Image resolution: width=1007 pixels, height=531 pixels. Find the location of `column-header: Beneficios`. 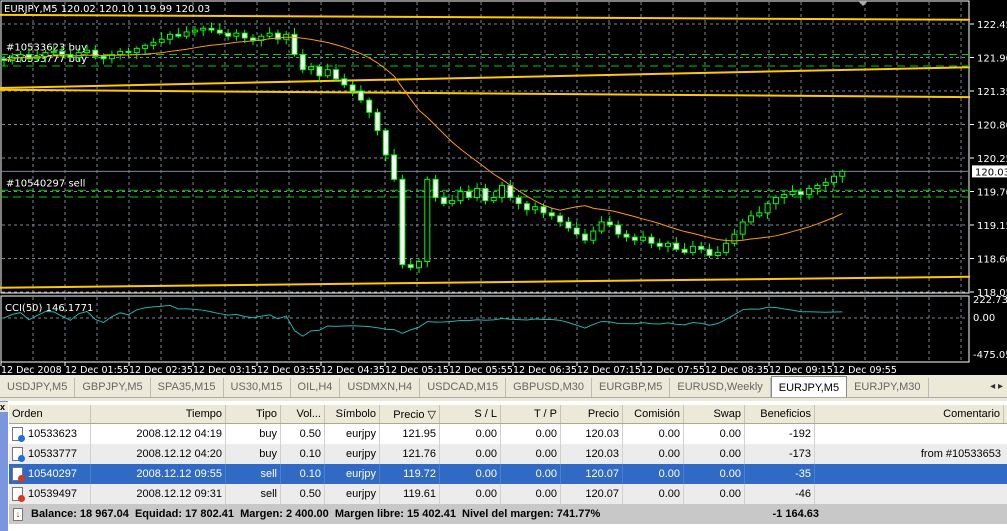

column-header: Beneficios is located at coordinates (780, 414).